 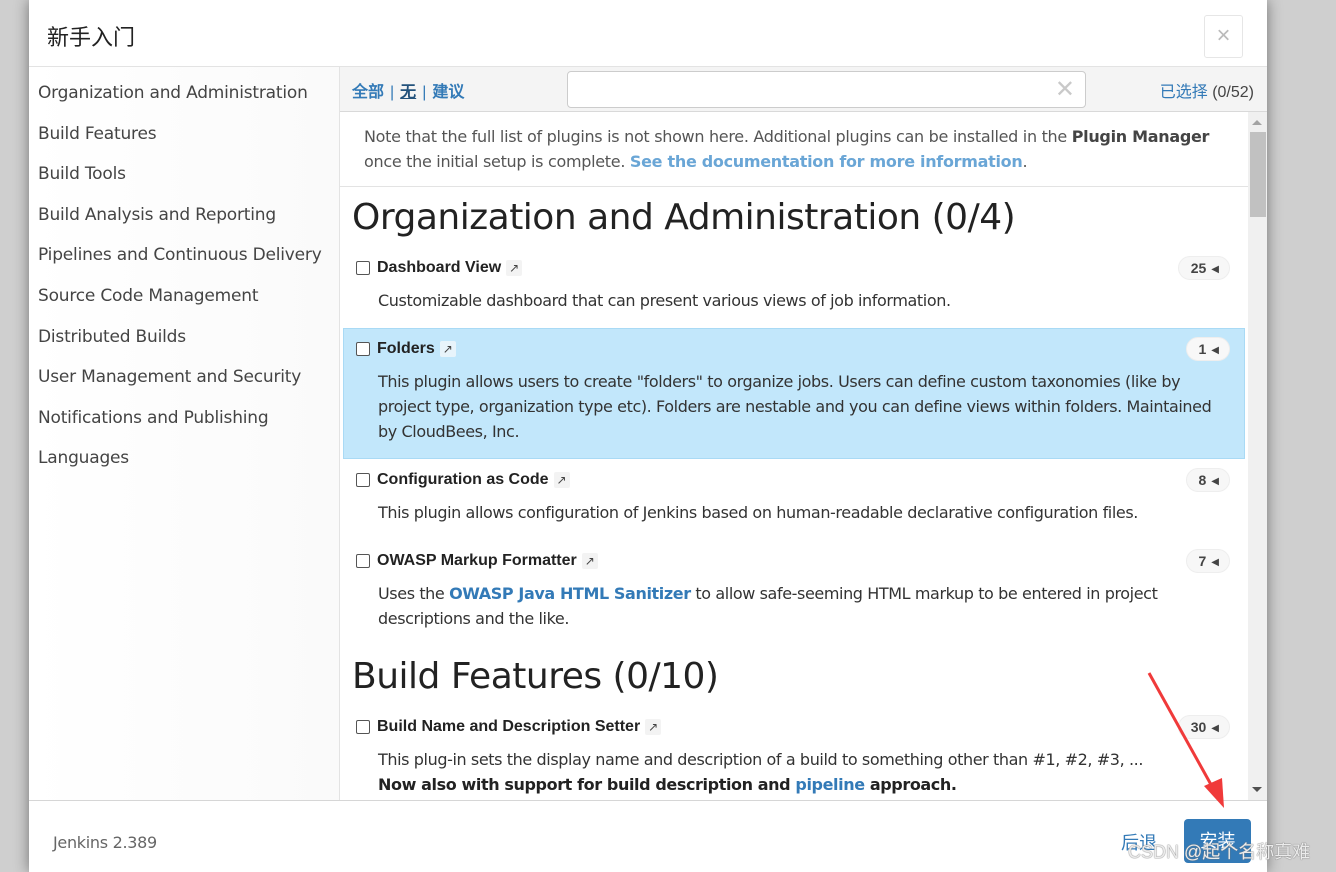 I want to click on dependencies-badge: 25 ◀, so click(x=1203, y=268).